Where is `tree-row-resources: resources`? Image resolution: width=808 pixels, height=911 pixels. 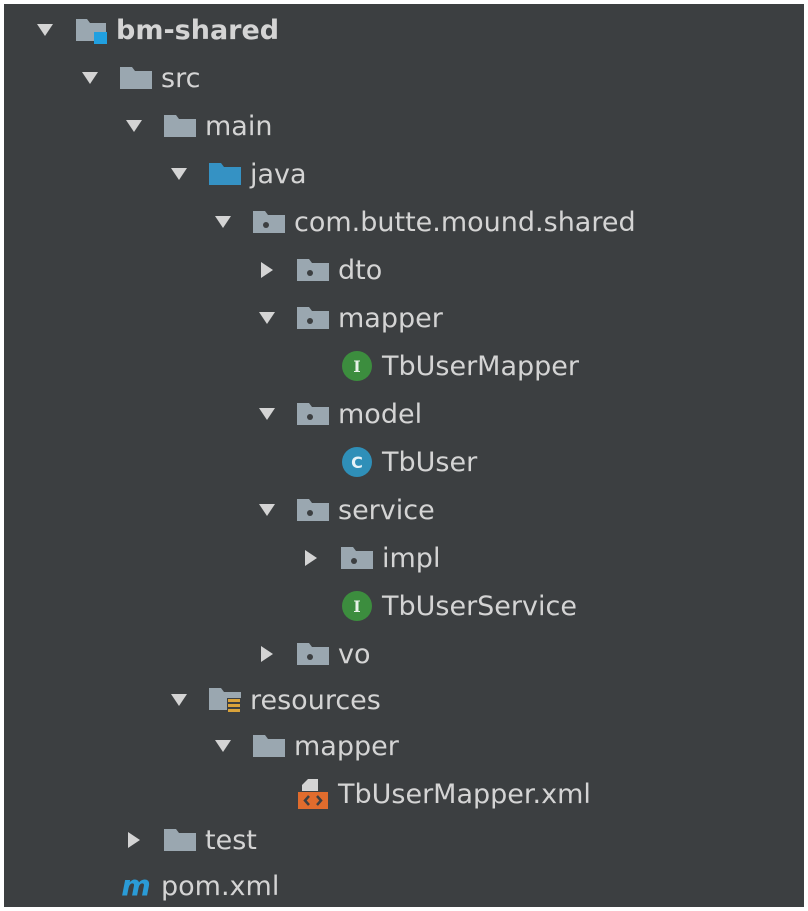
tree-row-resources: resources is located at coordinates (404, 700).